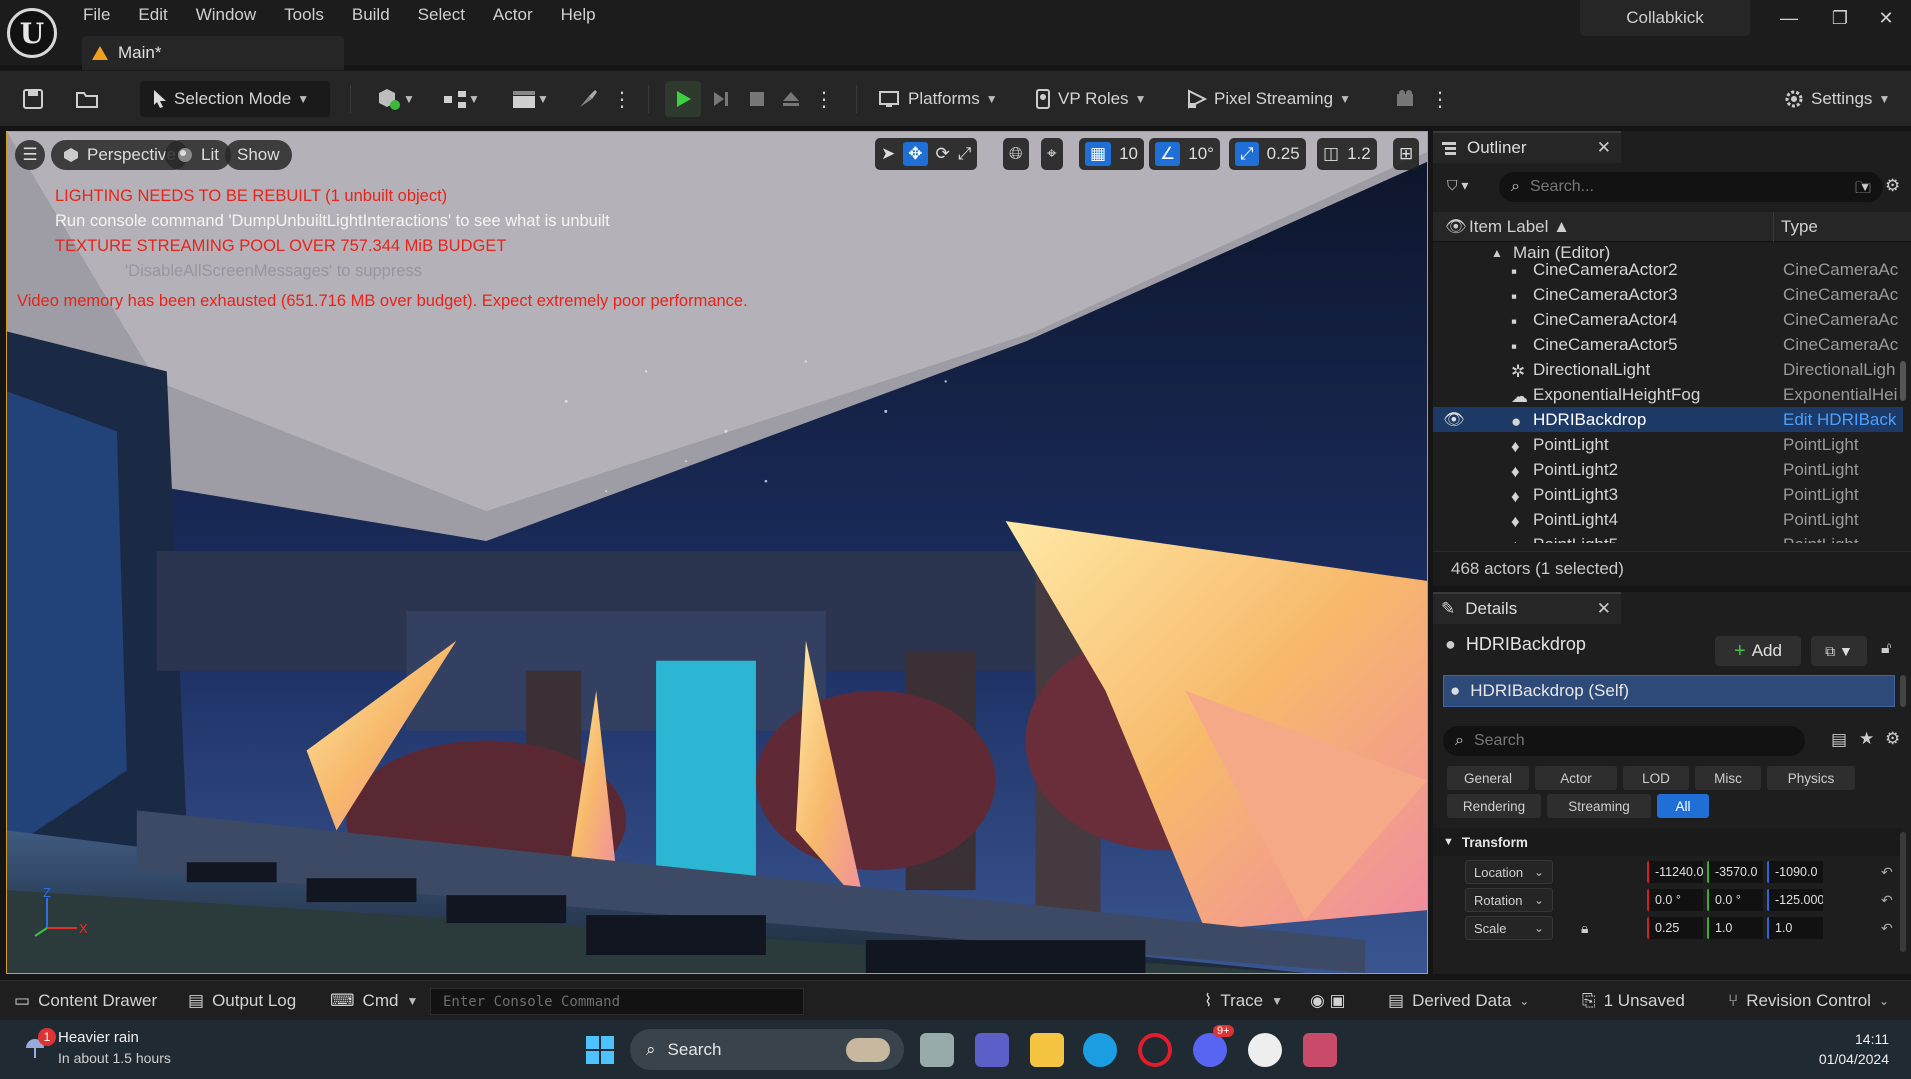 Image resolution: width=1911 pixels, height=1079 pixels. What do you see at coordinates (1494, 806) in the screenshot?
I see `filter-rendering: Rendering` at bounding box center [1494, 806].